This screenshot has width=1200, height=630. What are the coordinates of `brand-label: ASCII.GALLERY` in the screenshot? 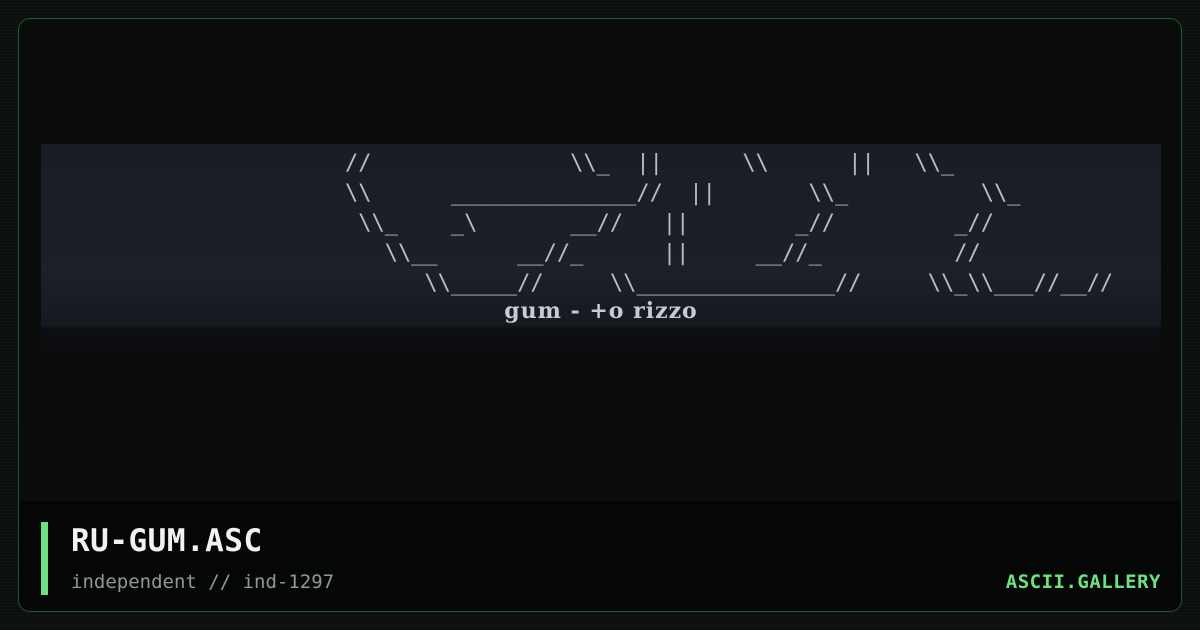 It's located at (1083, 582).